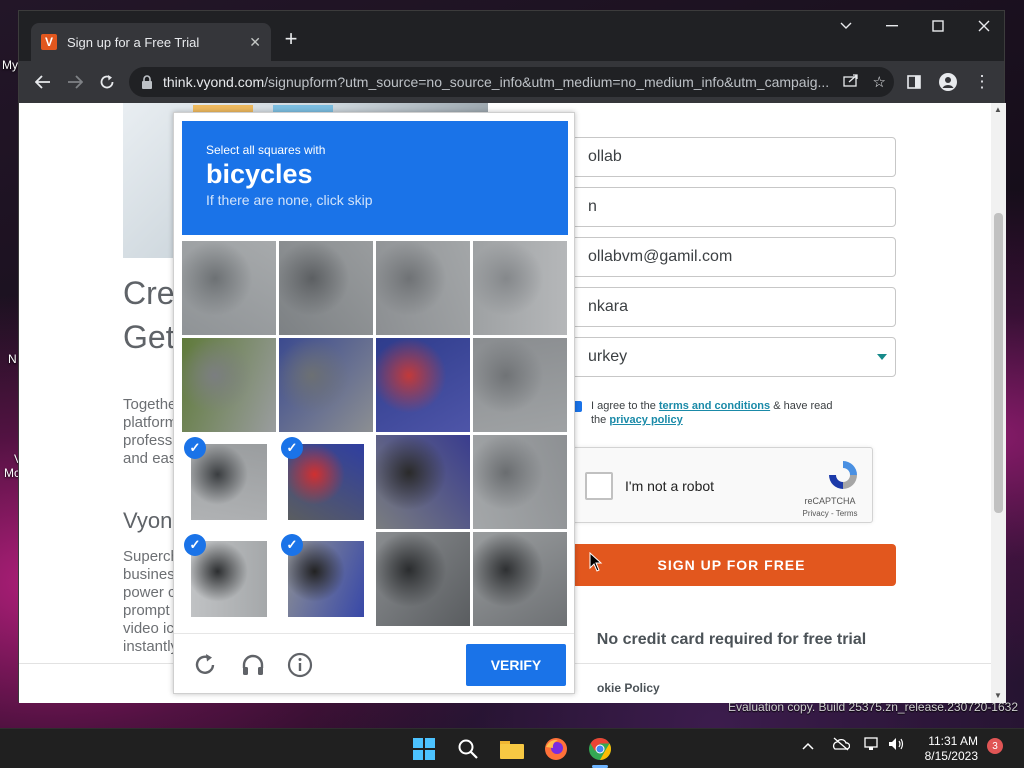 The image size is (1024, 768). What do you see at coordinates (998, 109) in the screenshot?
I see `scroll-up-icon: ▲` at bounding box center [998, 109].